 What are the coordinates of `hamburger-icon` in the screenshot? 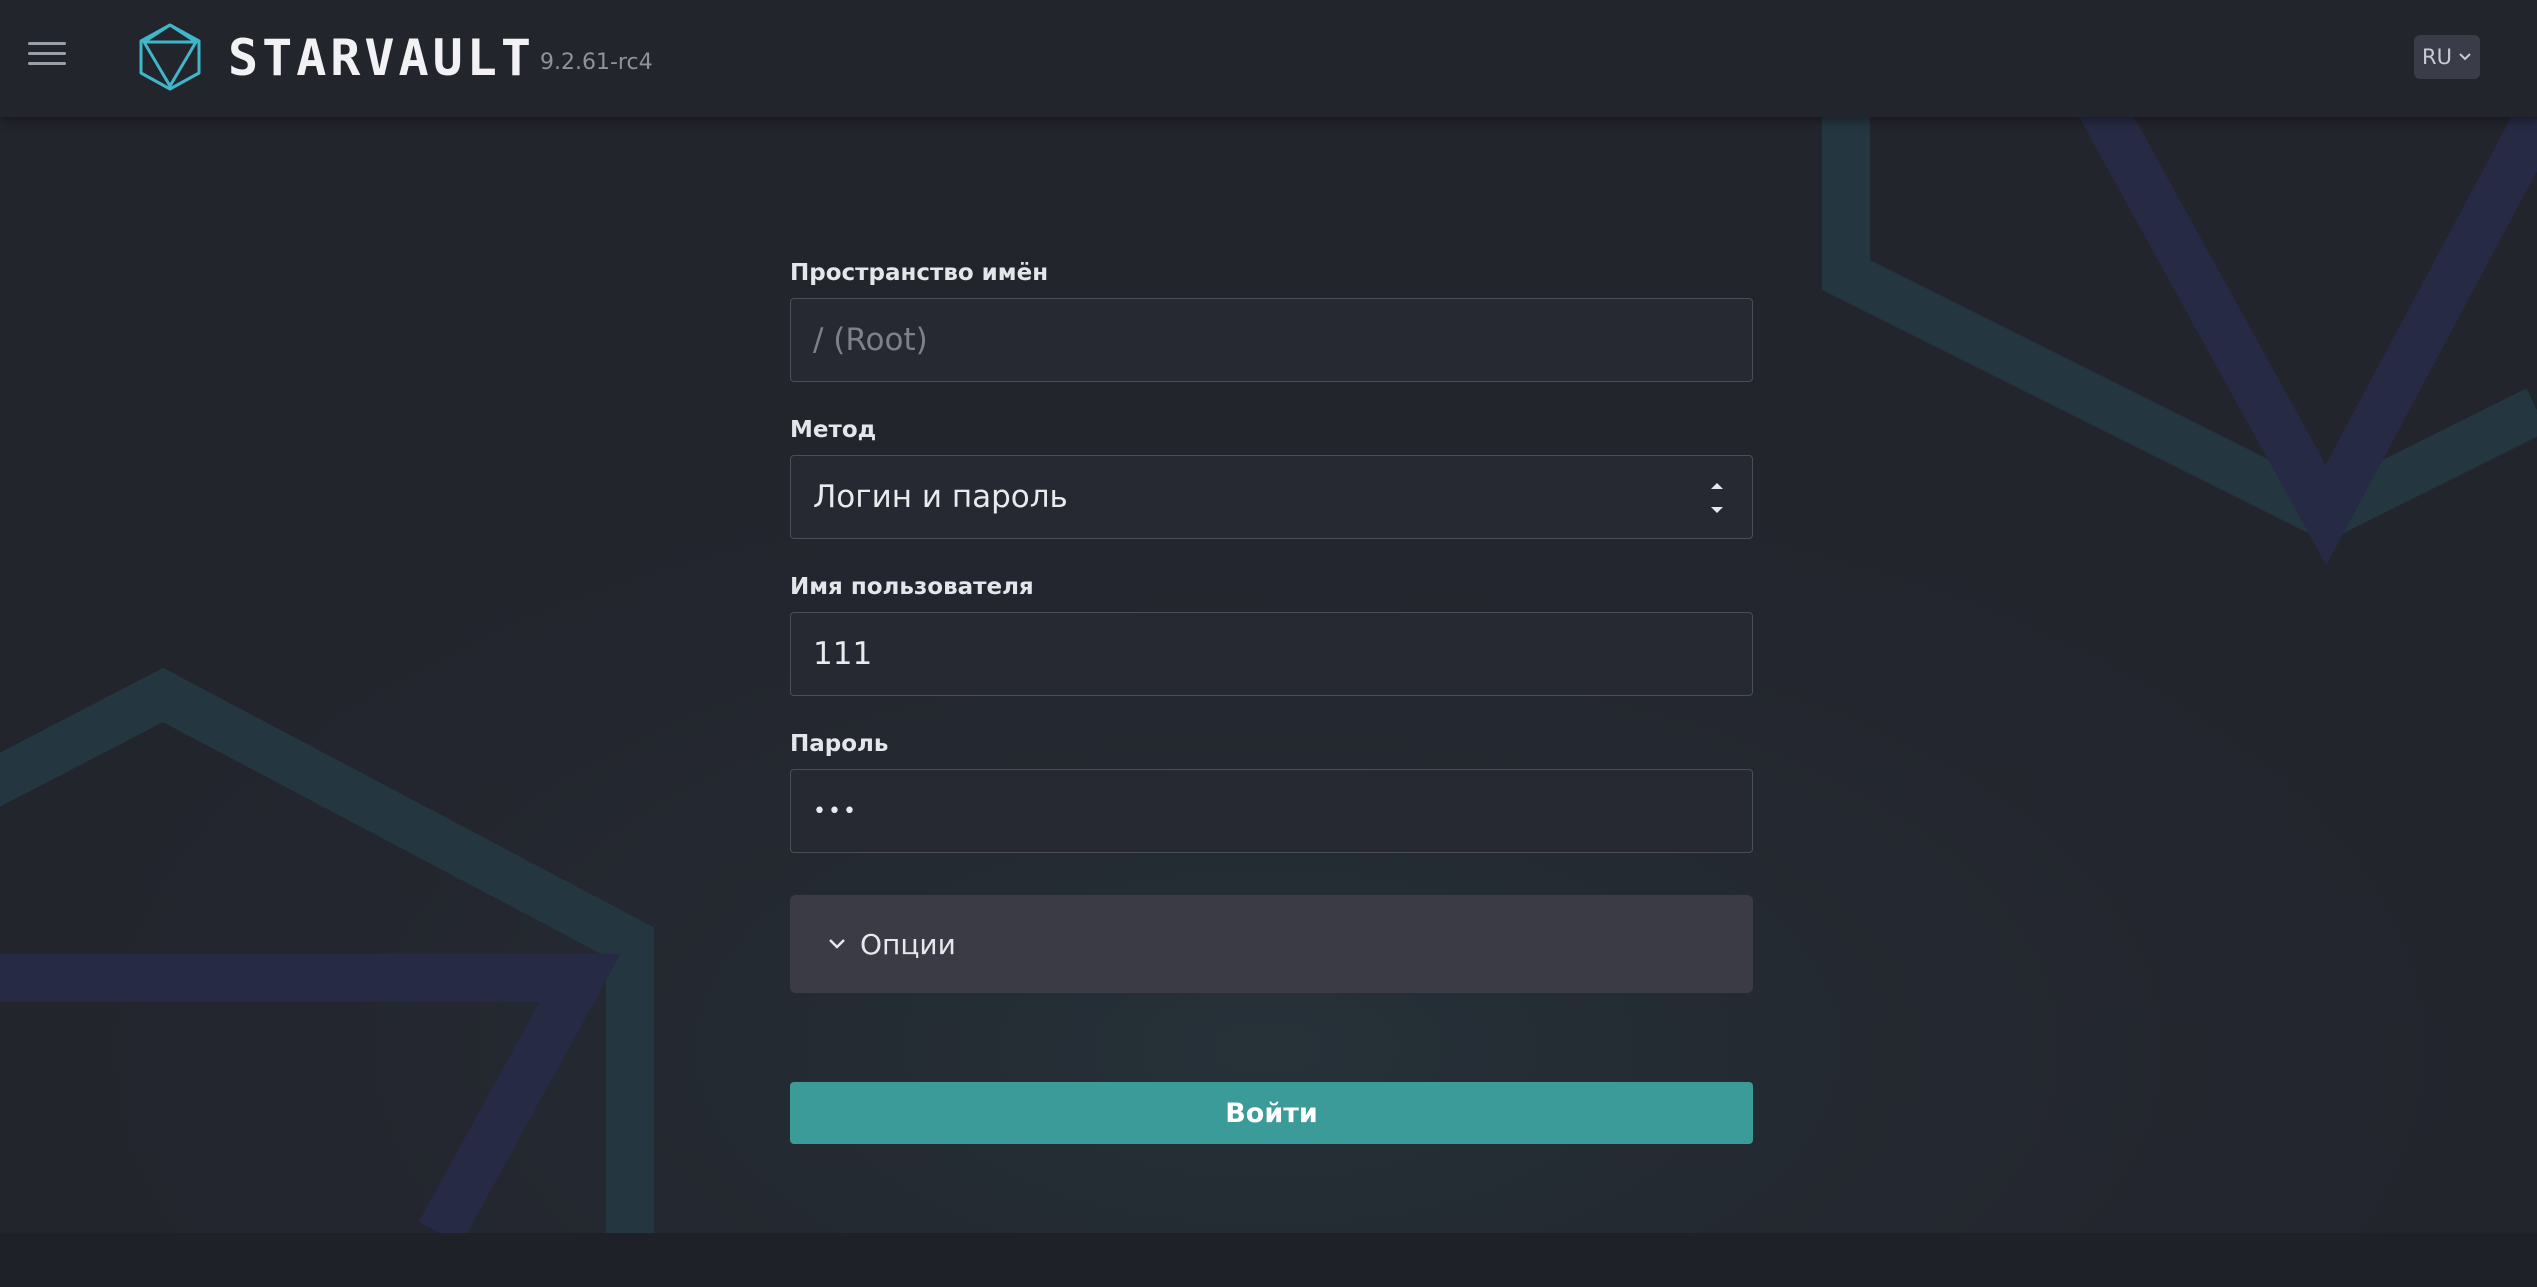 It's located at (47, 43).